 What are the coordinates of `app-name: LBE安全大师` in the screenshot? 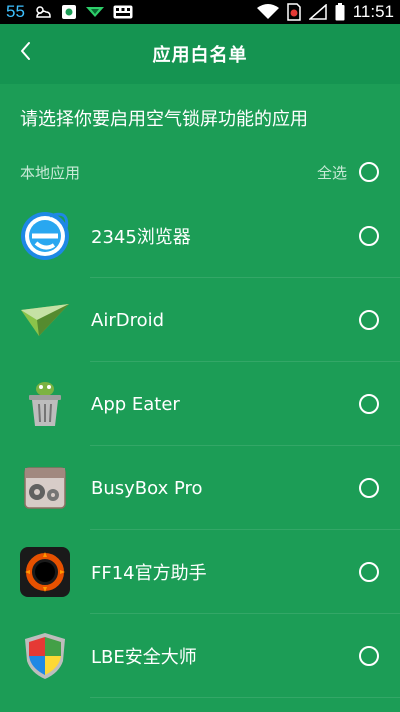 It's located at (144, 657).